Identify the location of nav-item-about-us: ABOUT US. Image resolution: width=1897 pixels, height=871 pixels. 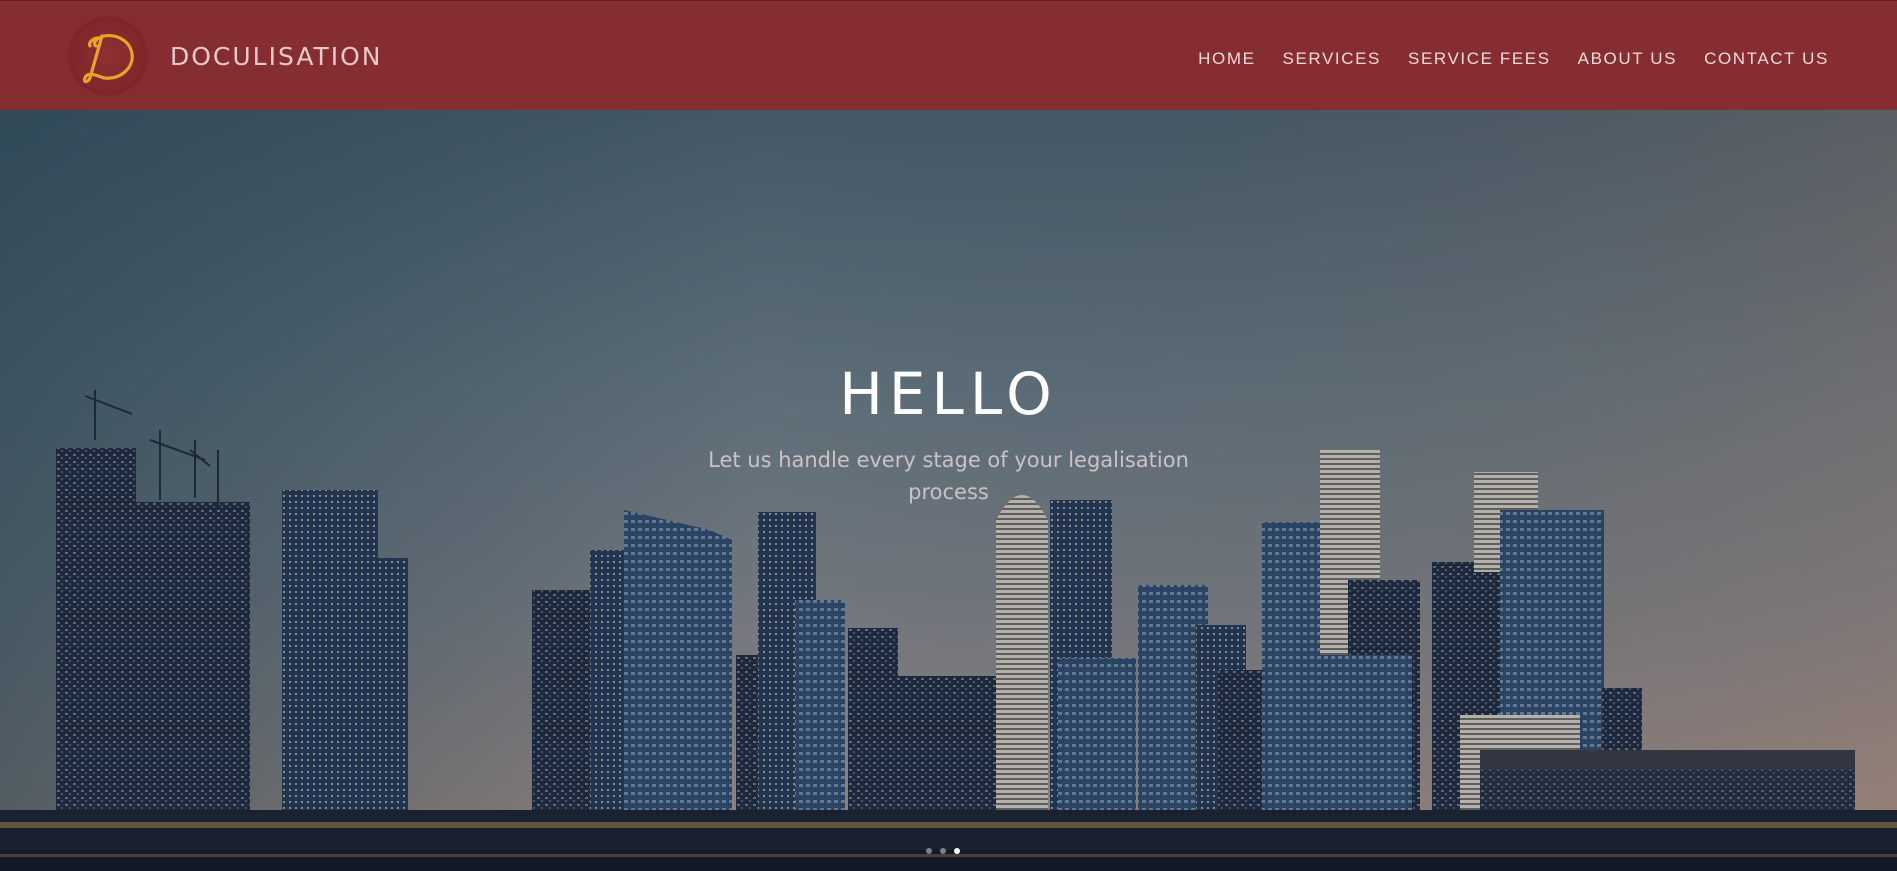
(1627, 59).